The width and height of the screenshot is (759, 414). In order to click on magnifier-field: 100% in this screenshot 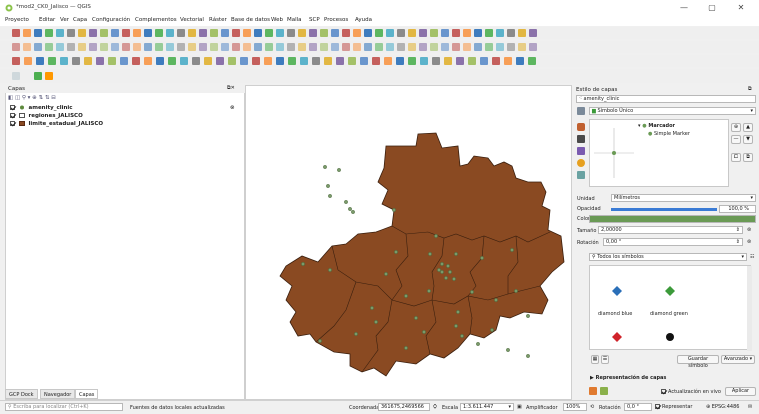, I will do `click(575, 407)`.